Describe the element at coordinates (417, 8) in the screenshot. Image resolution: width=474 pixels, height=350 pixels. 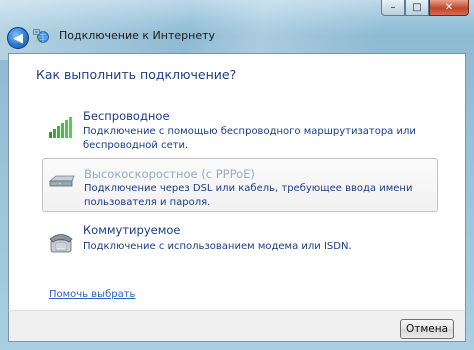
I see `maximize-button: □` at that location.